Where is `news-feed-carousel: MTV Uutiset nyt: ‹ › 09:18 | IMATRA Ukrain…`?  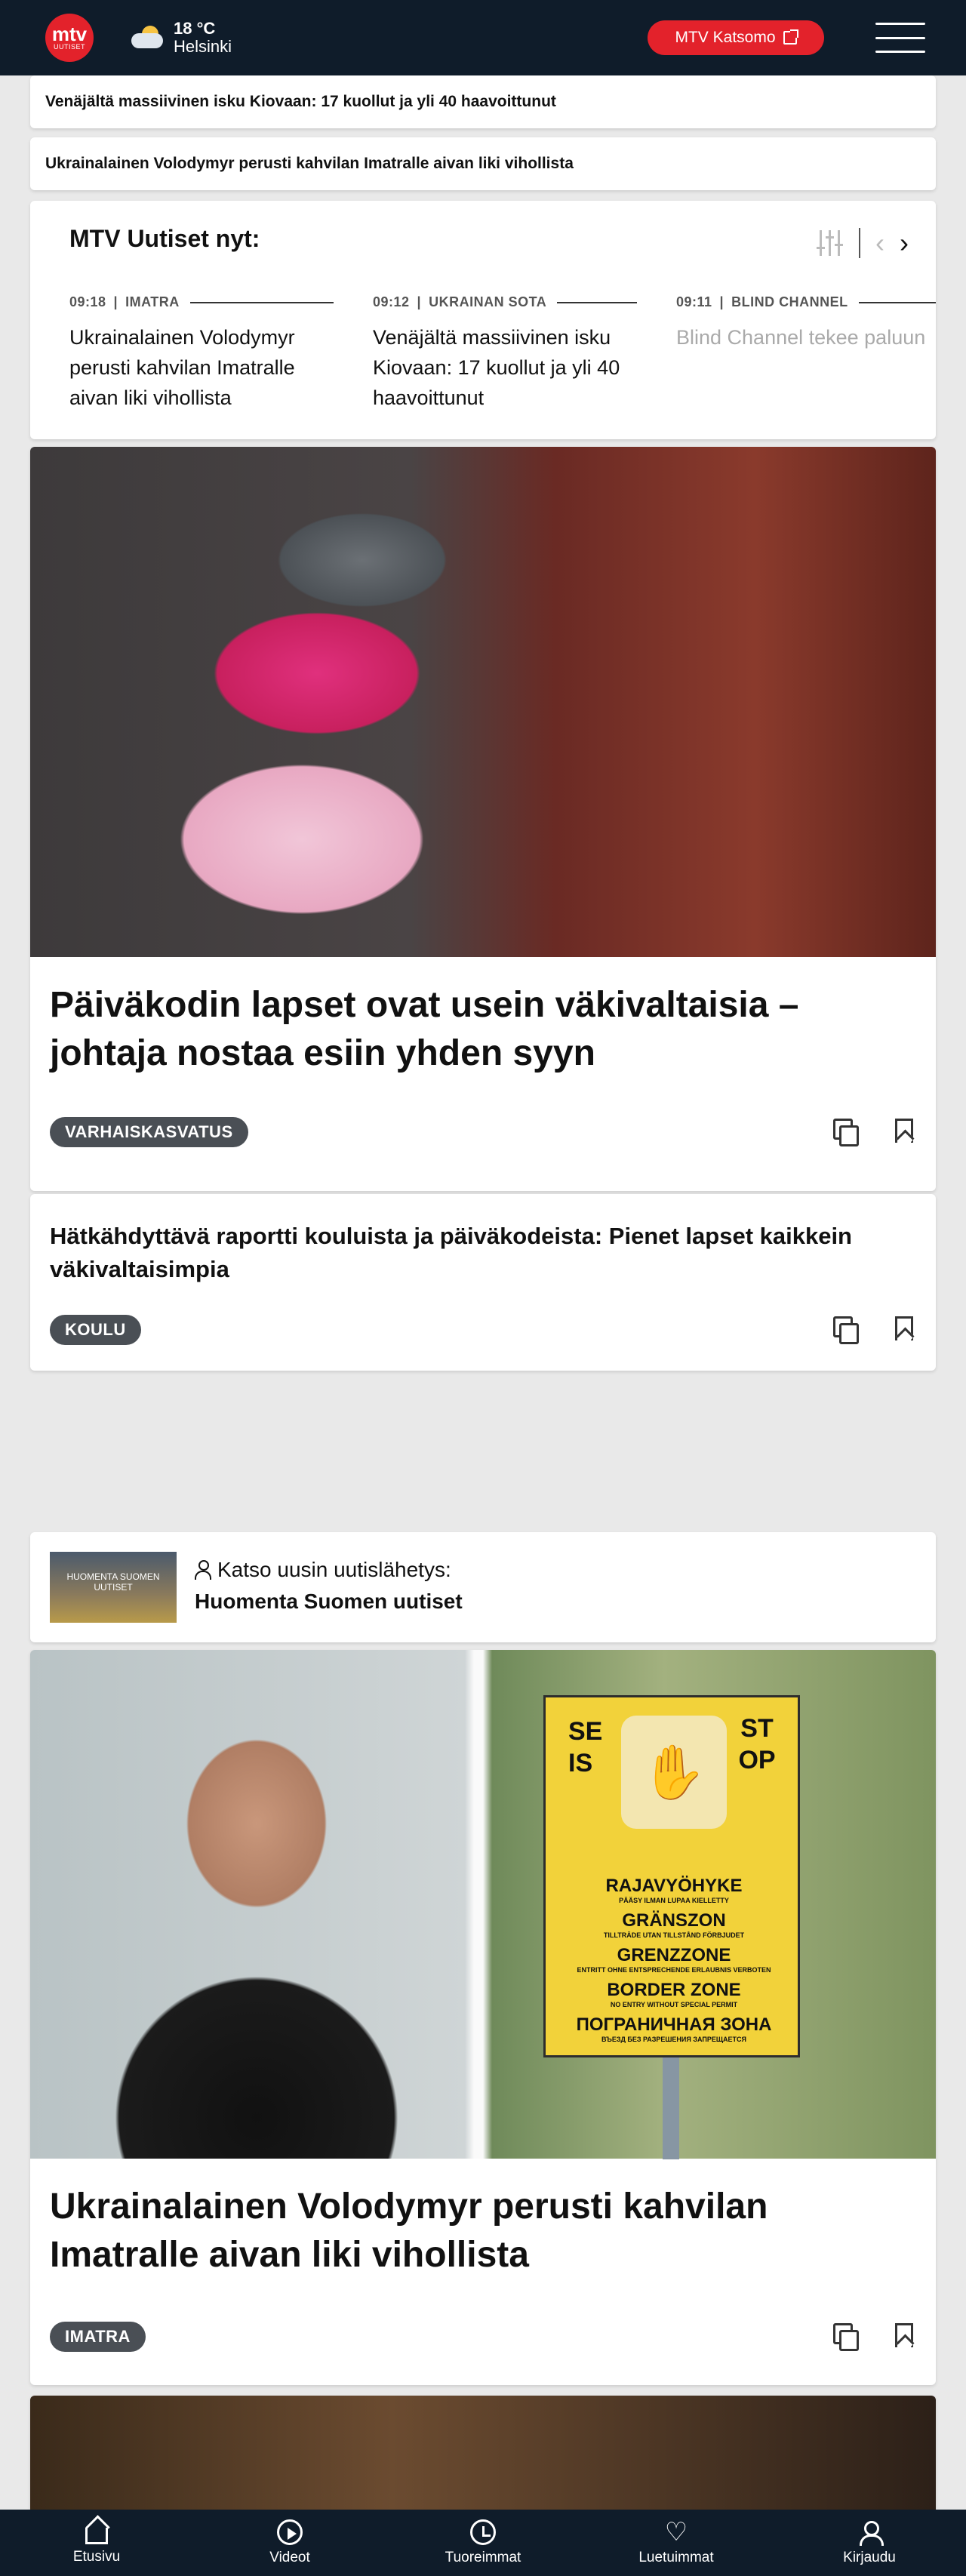 news-feed-carousel: MTV Uutiset nyt: ‹ › 09:18 | IMATRA Ukrain… is located at coordinates (483, 320).